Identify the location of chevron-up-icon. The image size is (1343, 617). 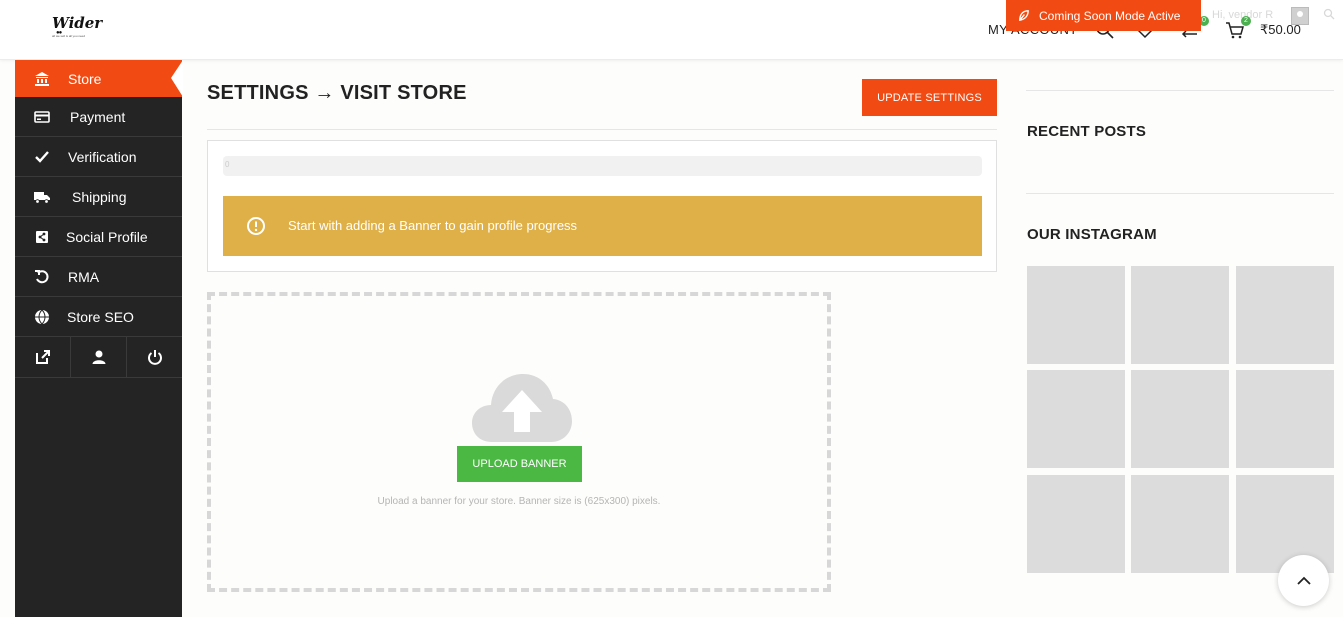
(1303, 580).